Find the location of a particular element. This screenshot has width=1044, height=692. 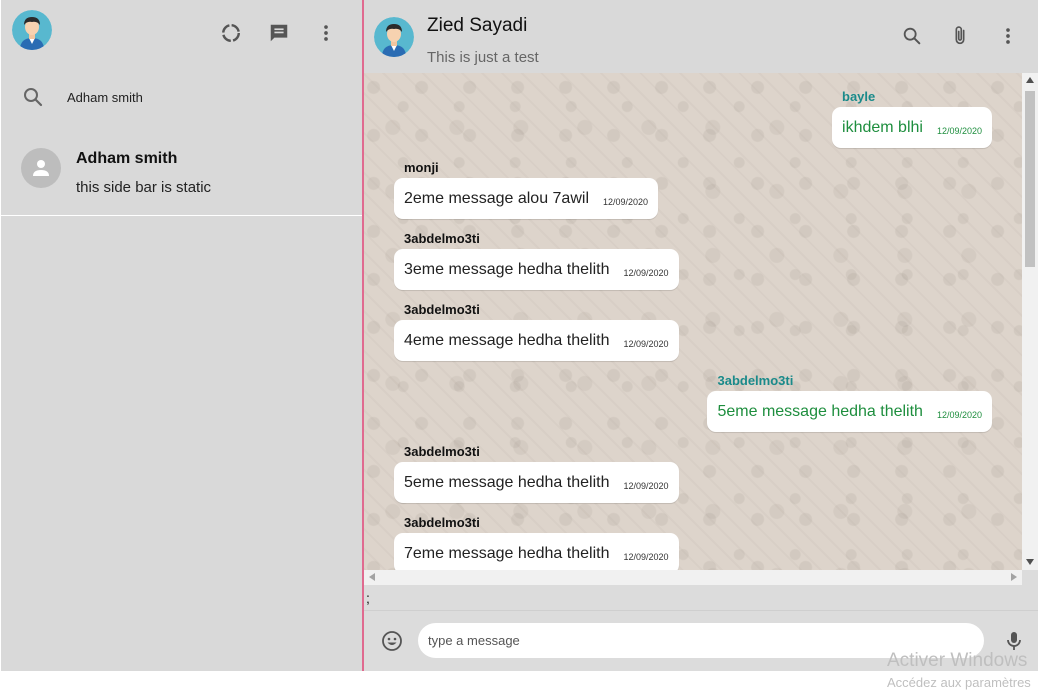

person-icon is located at coordinates (41, 168).